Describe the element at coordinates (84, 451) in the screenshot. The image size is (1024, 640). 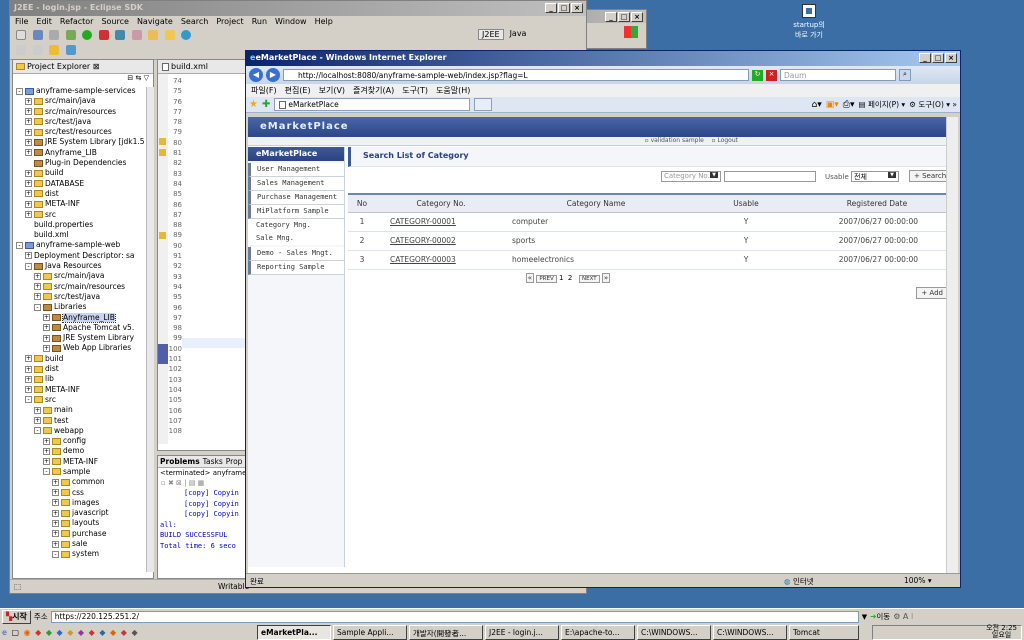
I see `tree-item: + demo` at that location.